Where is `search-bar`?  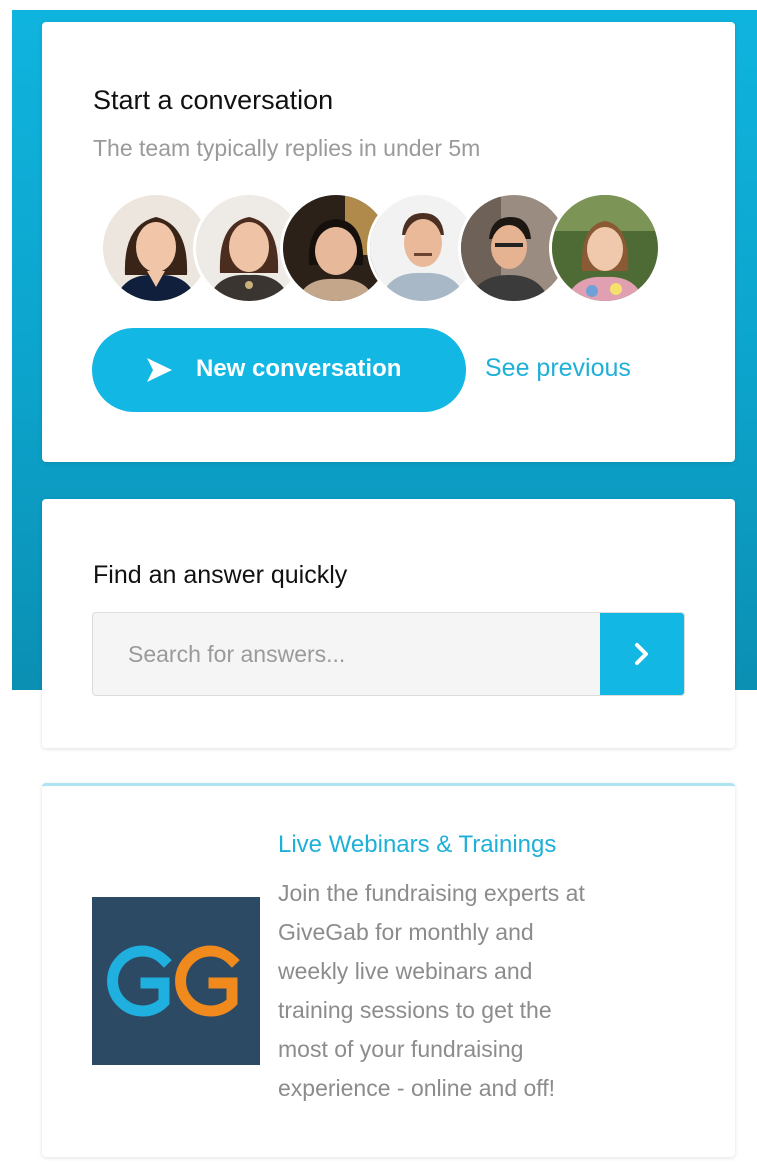 search-bar is located at coordinates (388, 654).